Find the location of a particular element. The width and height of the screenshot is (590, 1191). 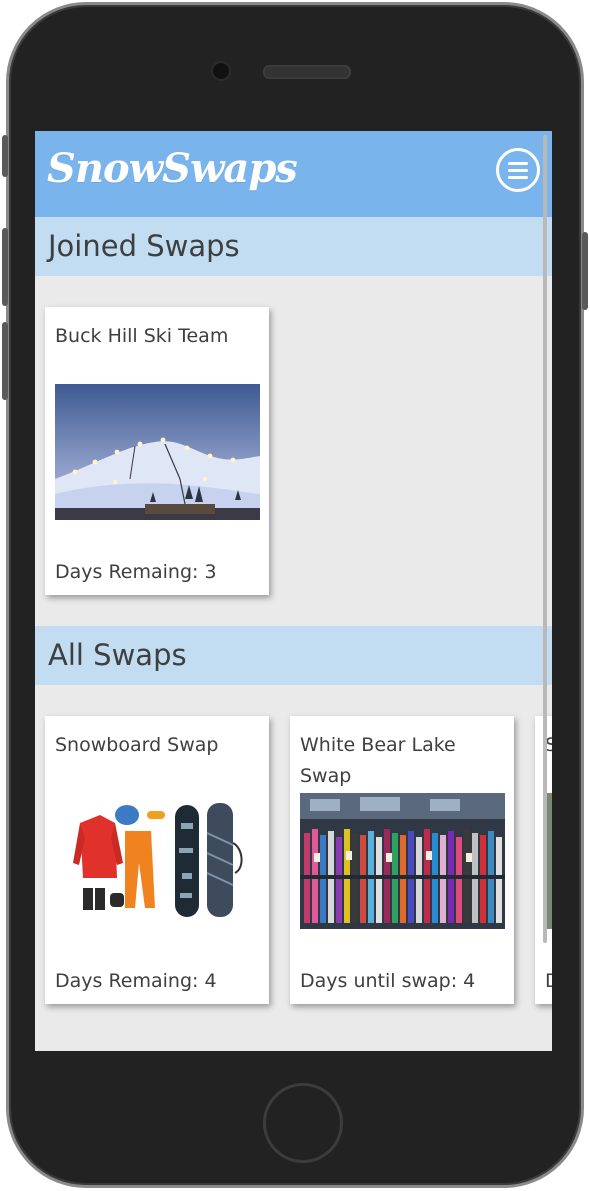

all-swaps-header: All Swaps is located at coordinates (293, 655).